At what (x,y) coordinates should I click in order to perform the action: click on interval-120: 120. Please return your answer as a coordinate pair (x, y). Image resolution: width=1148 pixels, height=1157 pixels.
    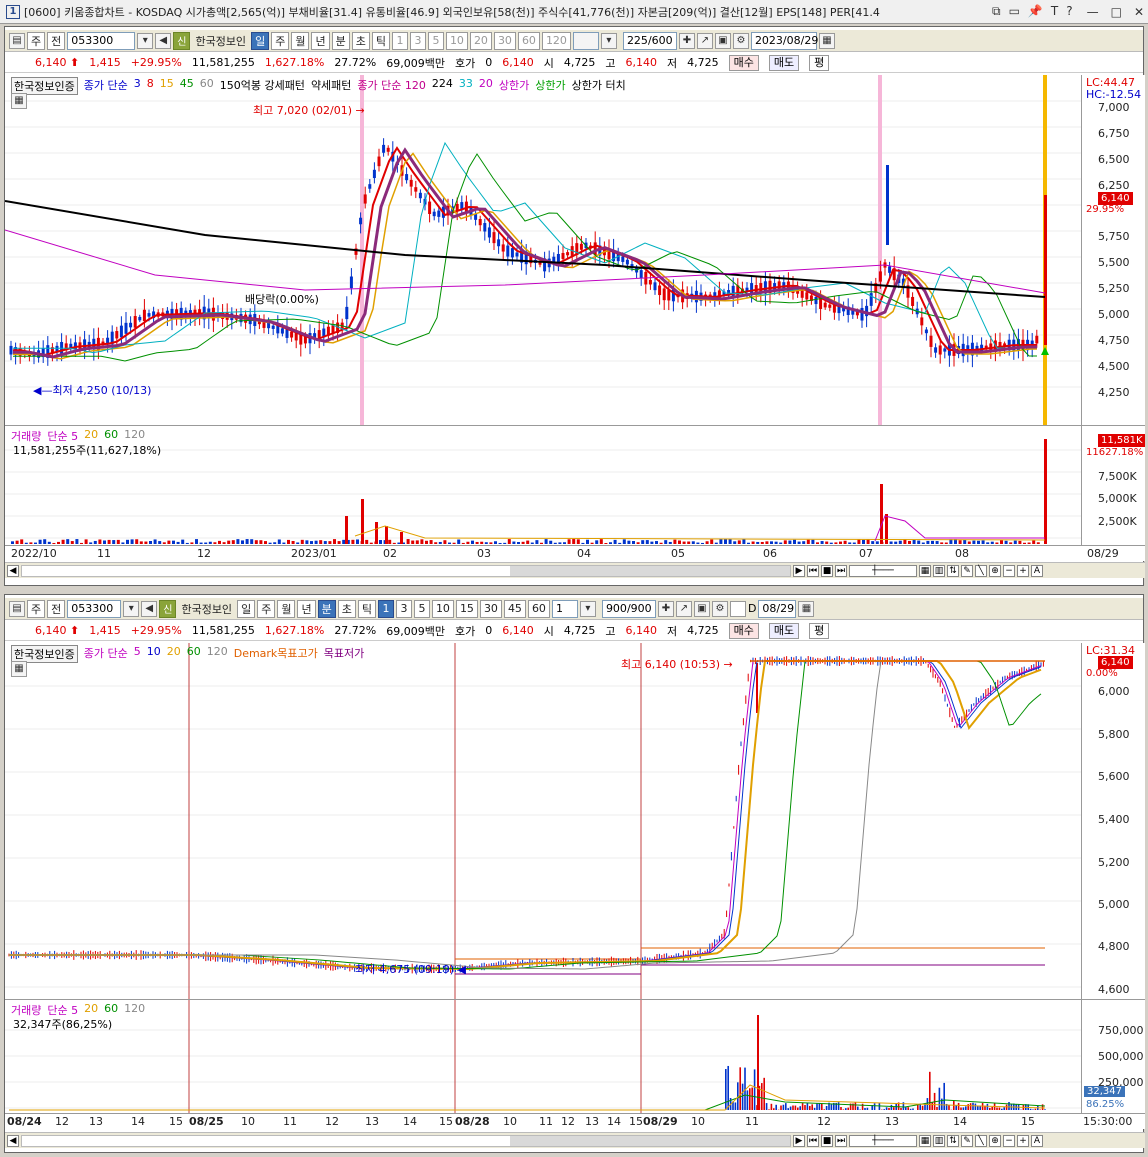
    Looking at the image, I should click on (556, 40).